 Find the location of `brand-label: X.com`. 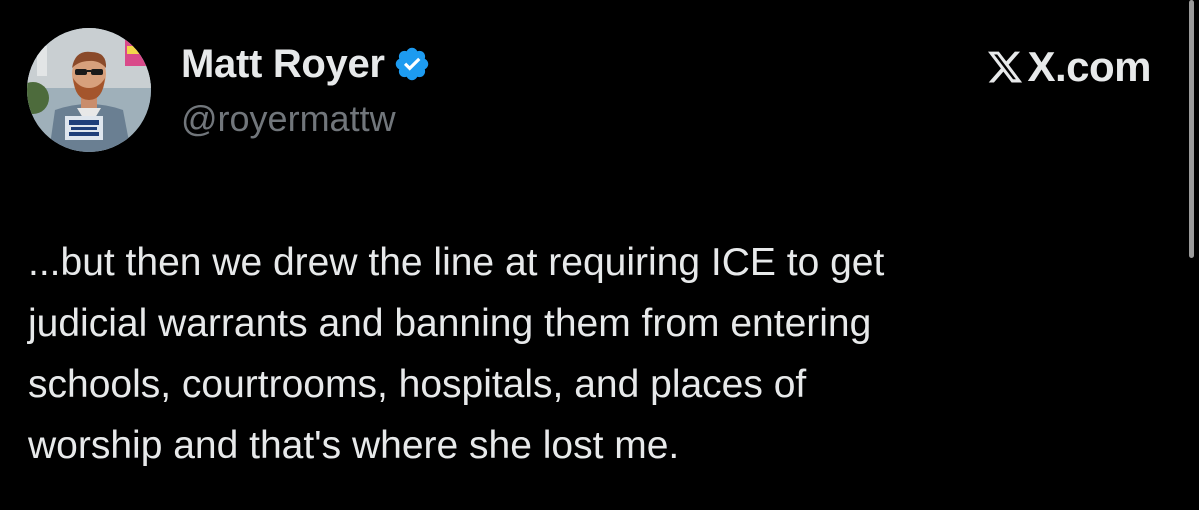

brand-label: X.com is located at coordinates (1089, 66).